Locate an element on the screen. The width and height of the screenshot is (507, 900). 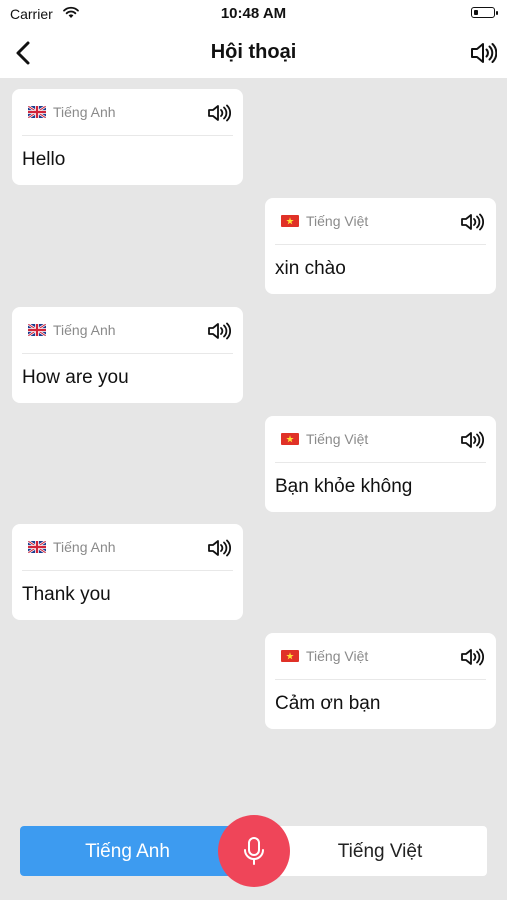
status-time: 10:48 AM is located at coordinates (253, 13).